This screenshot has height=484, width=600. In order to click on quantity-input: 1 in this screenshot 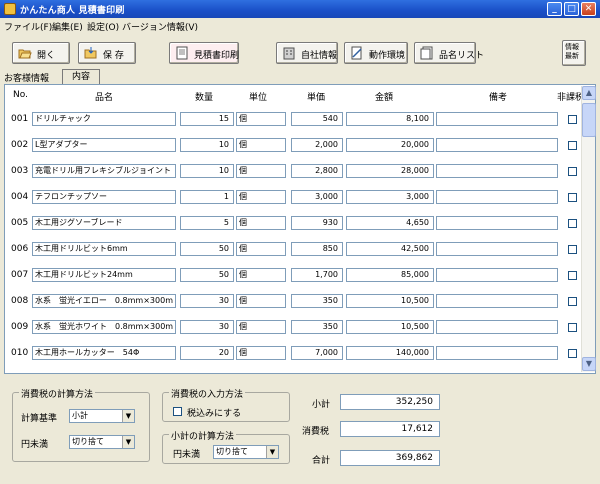, I will do `click(207, 197)`.